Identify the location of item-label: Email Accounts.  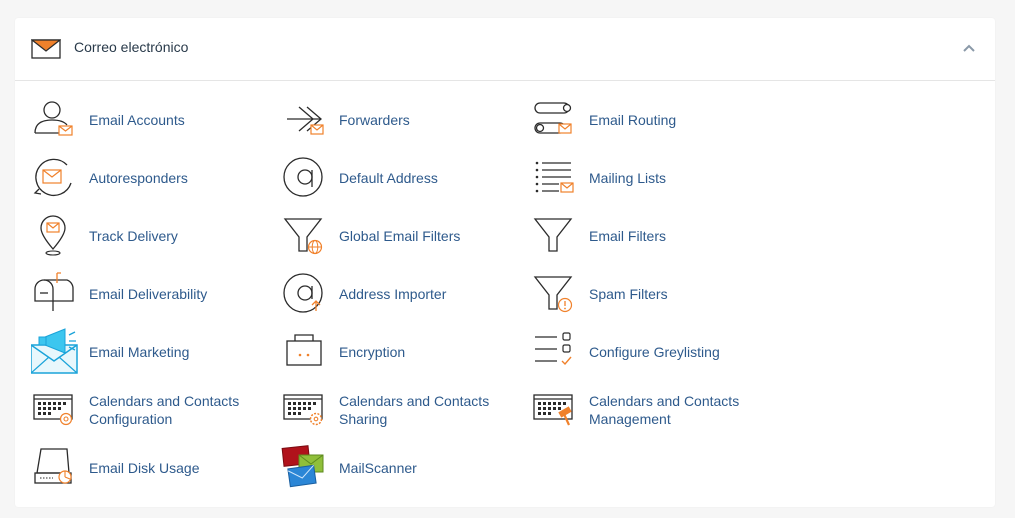
(137, 120).